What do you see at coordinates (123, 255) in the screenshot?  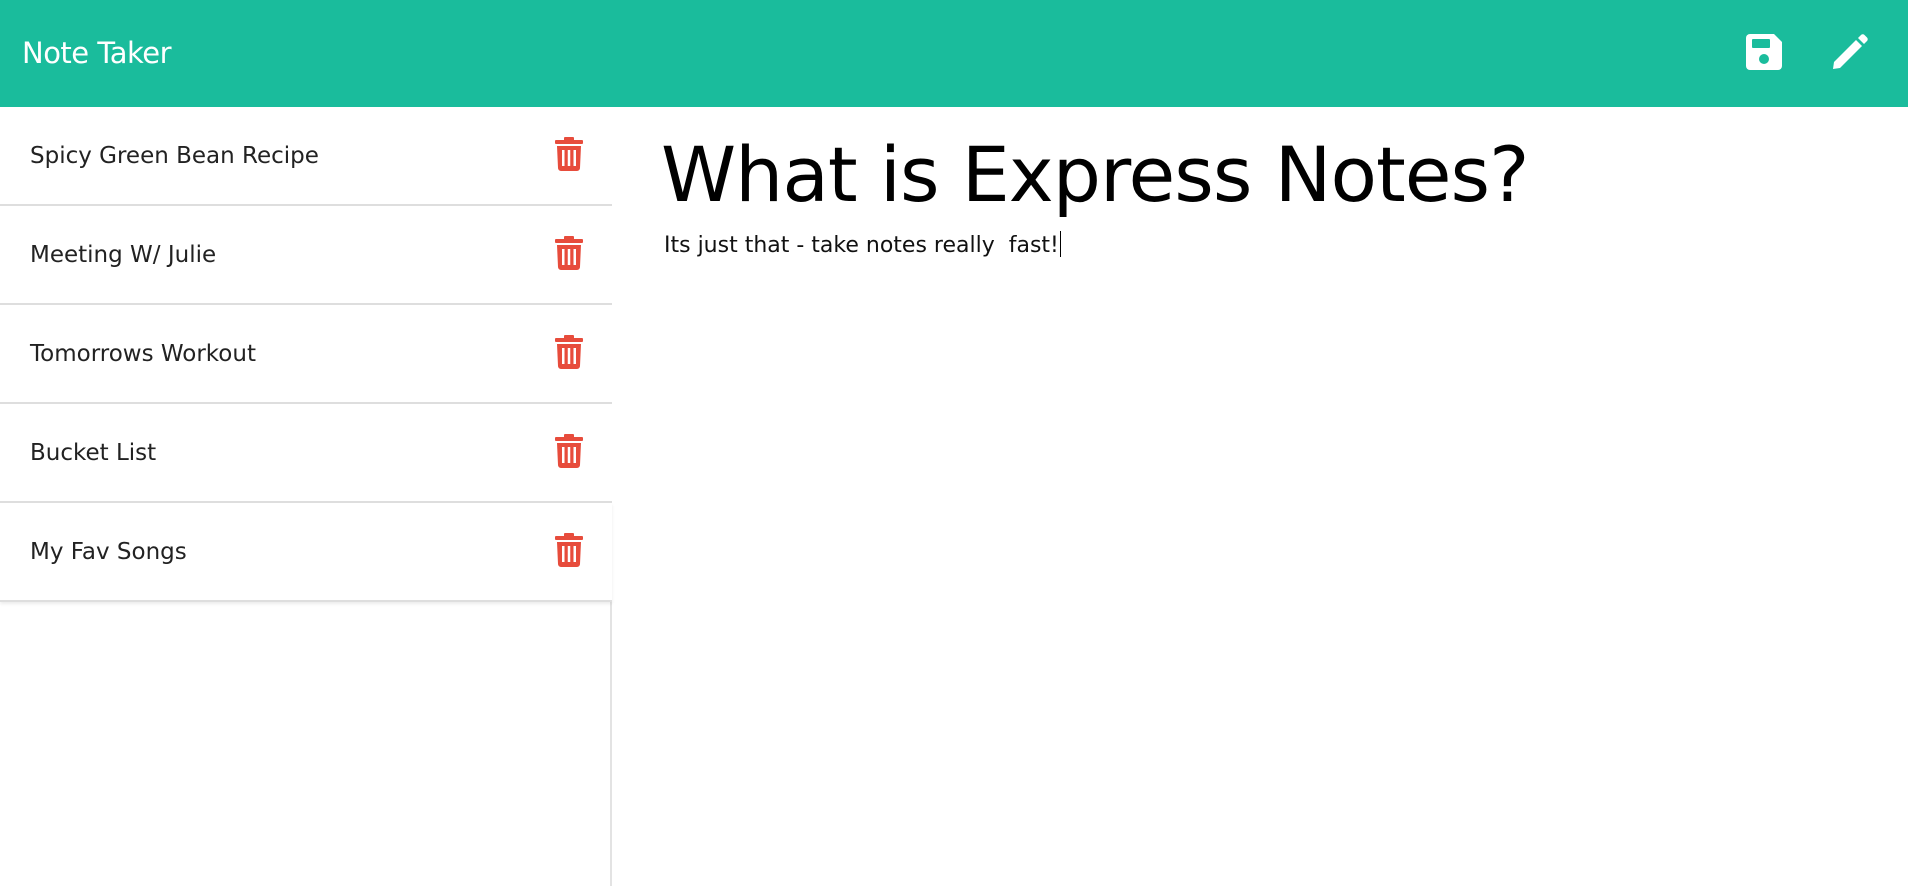 I see `note-title: Meeting W/ Julie` at bounding box center [123, 255].